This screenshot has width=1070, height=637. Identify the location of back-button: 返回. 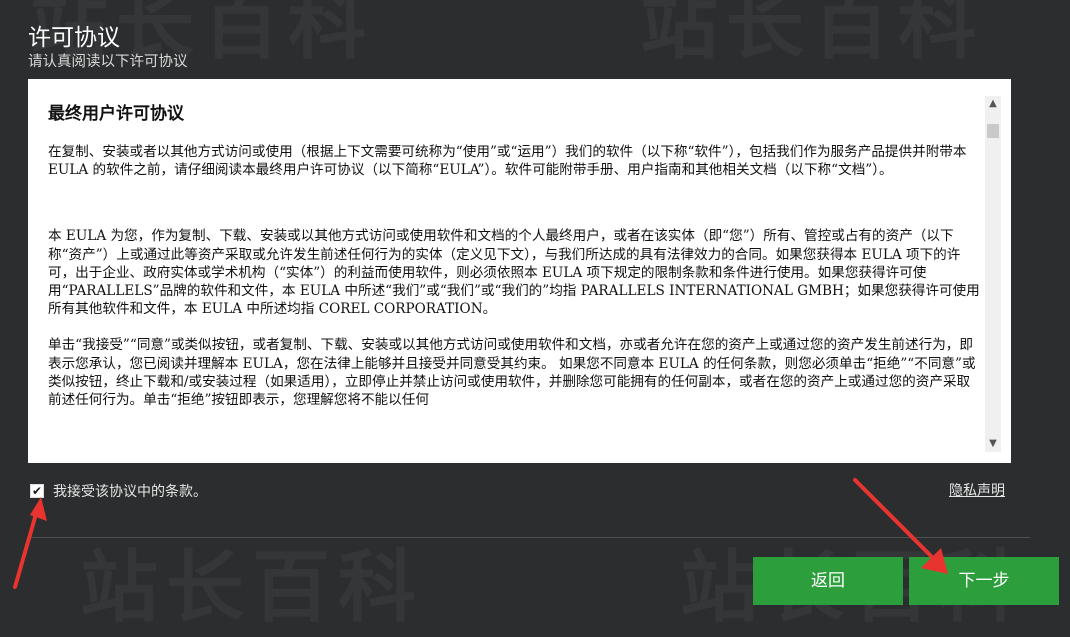
(828, 581).